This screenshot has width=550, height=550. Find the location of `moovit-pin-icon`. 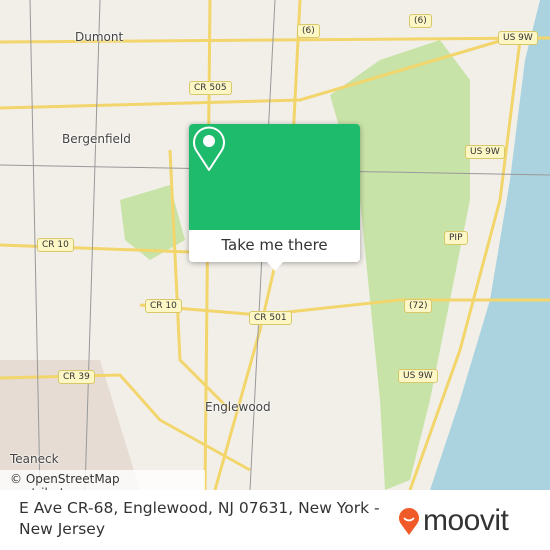

moovit-pin-icon is located at coordinates (409, 521).